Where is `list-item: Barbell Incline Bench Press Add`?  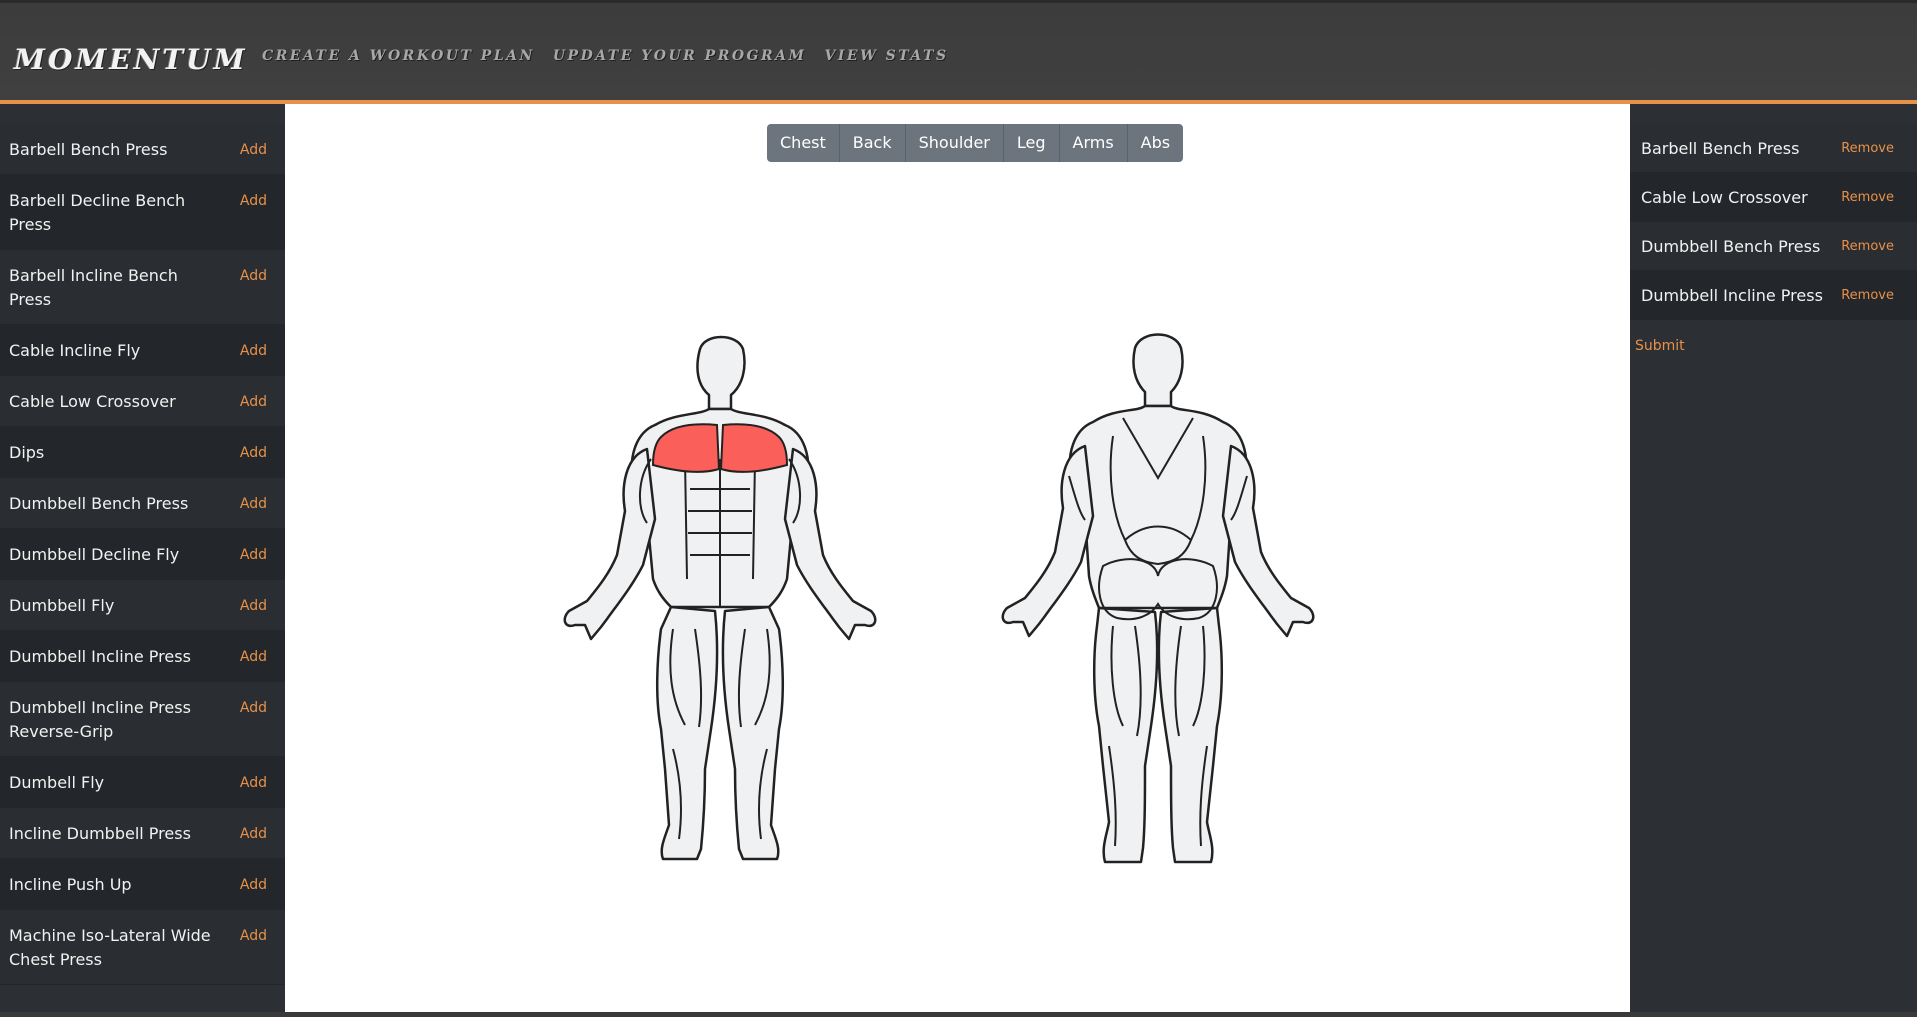
list-item: Barbell Incline Bench Press Add is located at coordinates (142, 287).